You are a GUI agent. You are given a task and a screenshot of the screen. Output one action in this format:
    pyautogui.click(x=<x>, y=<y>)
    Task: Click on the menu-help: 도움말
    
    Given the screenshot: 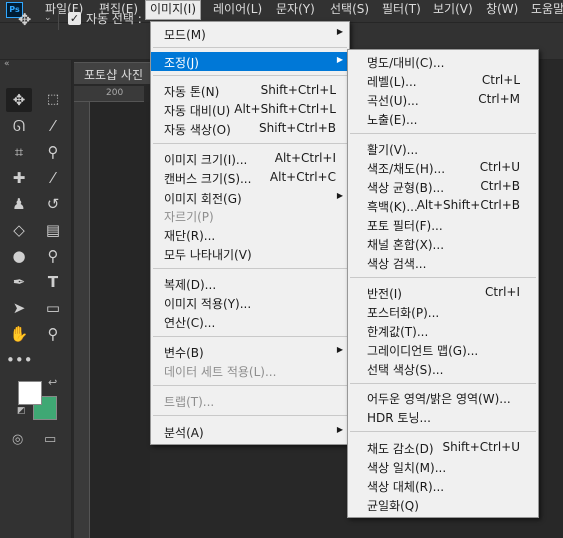 What is the action you would take?
    pyautogui.click(x=545, y=10)
    